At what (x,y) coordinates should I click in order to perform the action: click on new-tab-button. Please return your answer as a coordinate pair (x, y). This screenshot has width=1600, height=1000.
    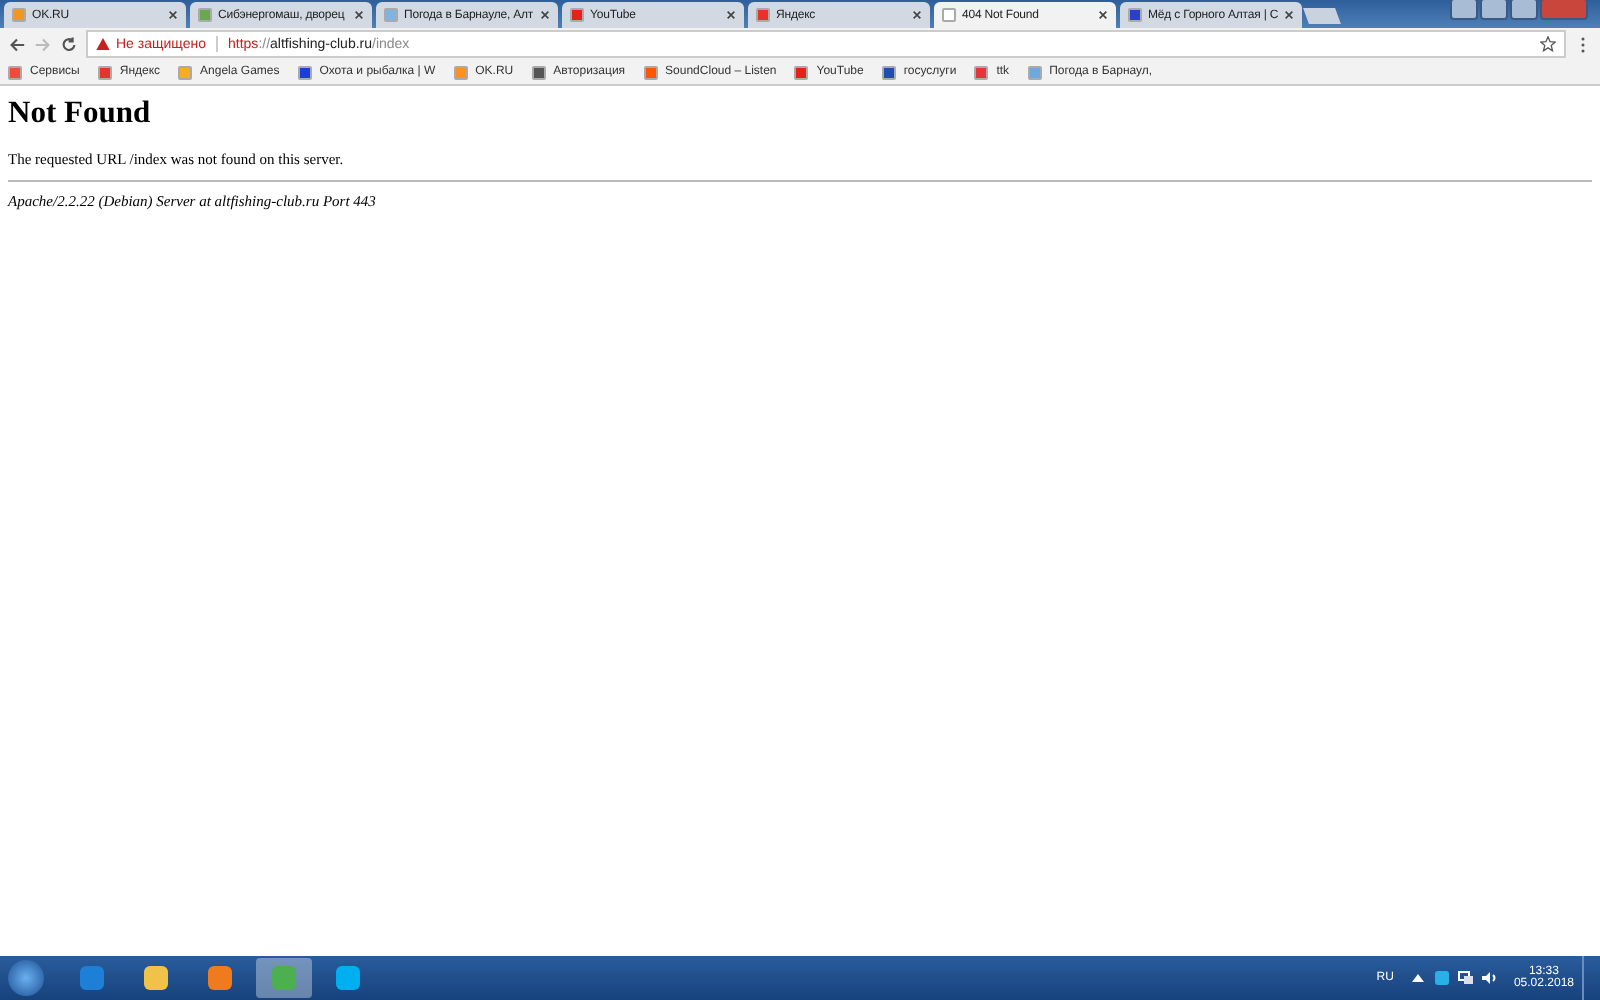
    Looking at the image, I should click on (1322, 16).